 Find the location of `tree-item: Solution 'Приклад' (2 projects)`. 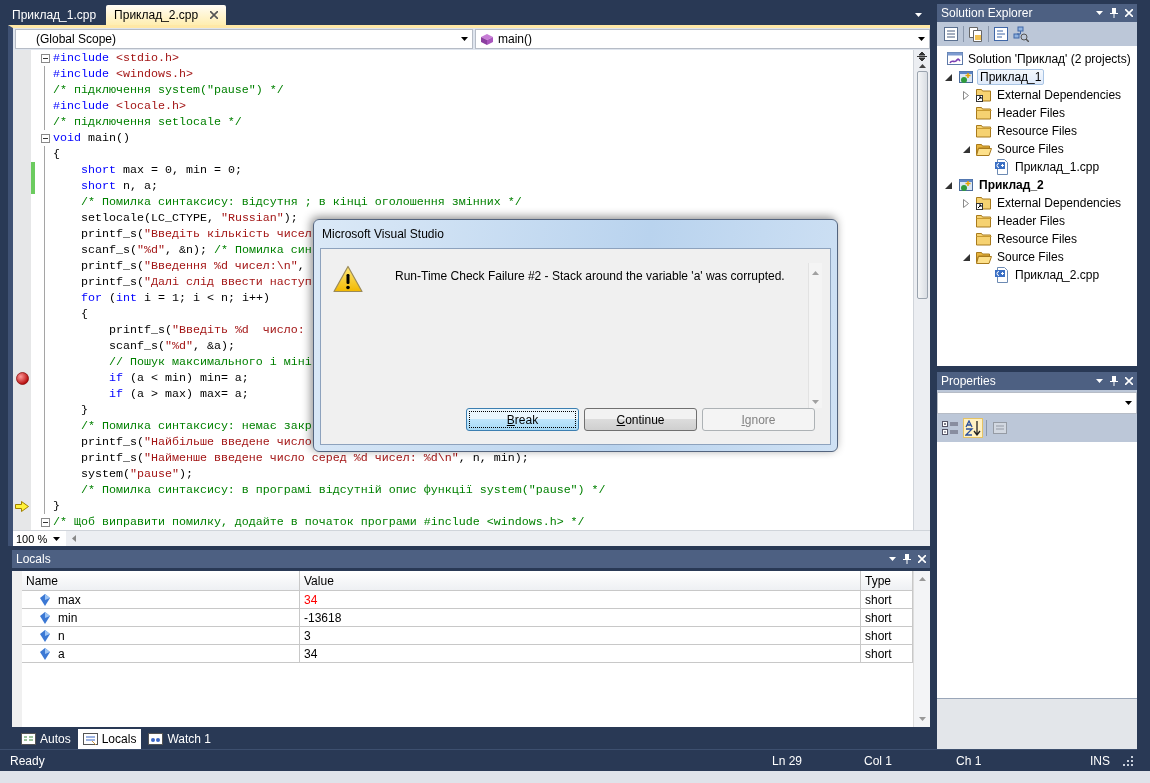

tree-item: Solution 'Приклад' (2 projects) is located at coordinates (1049, 59).